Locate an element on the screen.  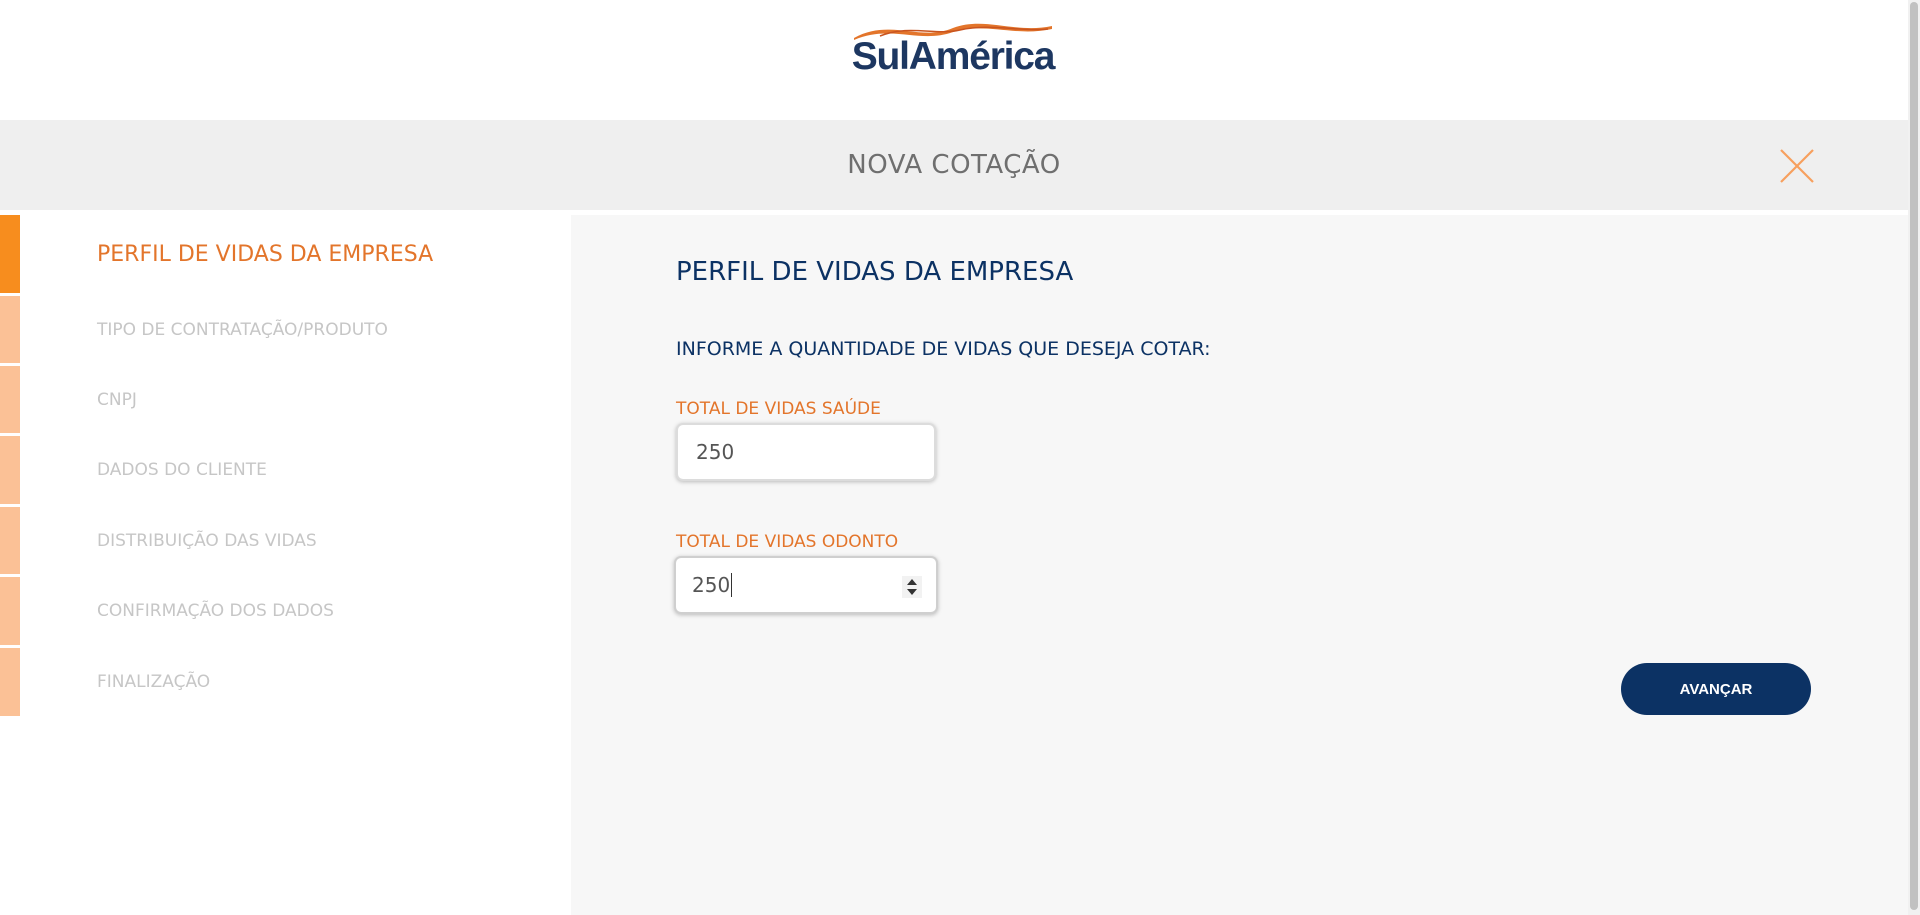
saude-input-value: 250 is located at coordinates (715, 452).